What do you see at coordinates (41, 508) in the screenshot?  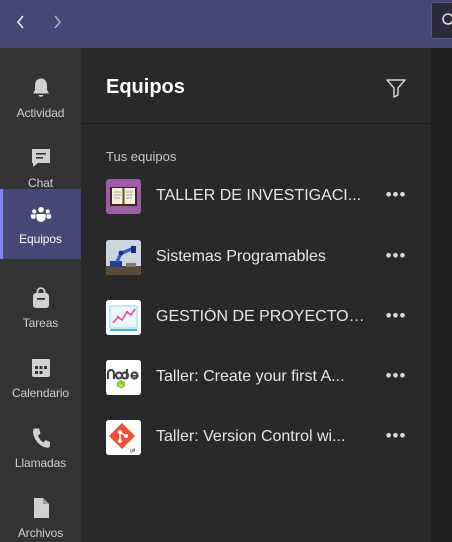 I see `file-icon` at bounding box center [41, 508].